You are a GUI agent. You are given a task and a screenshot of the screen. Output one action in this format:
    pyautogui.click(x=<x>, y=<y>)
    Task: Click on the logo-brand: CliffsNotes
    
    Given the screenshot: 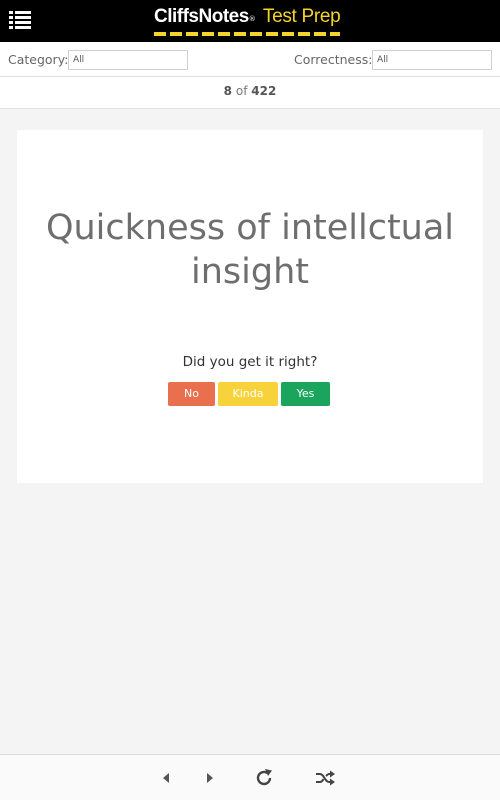 What is the action you would take?
    pyautogui.click(x=201, y=16)
    